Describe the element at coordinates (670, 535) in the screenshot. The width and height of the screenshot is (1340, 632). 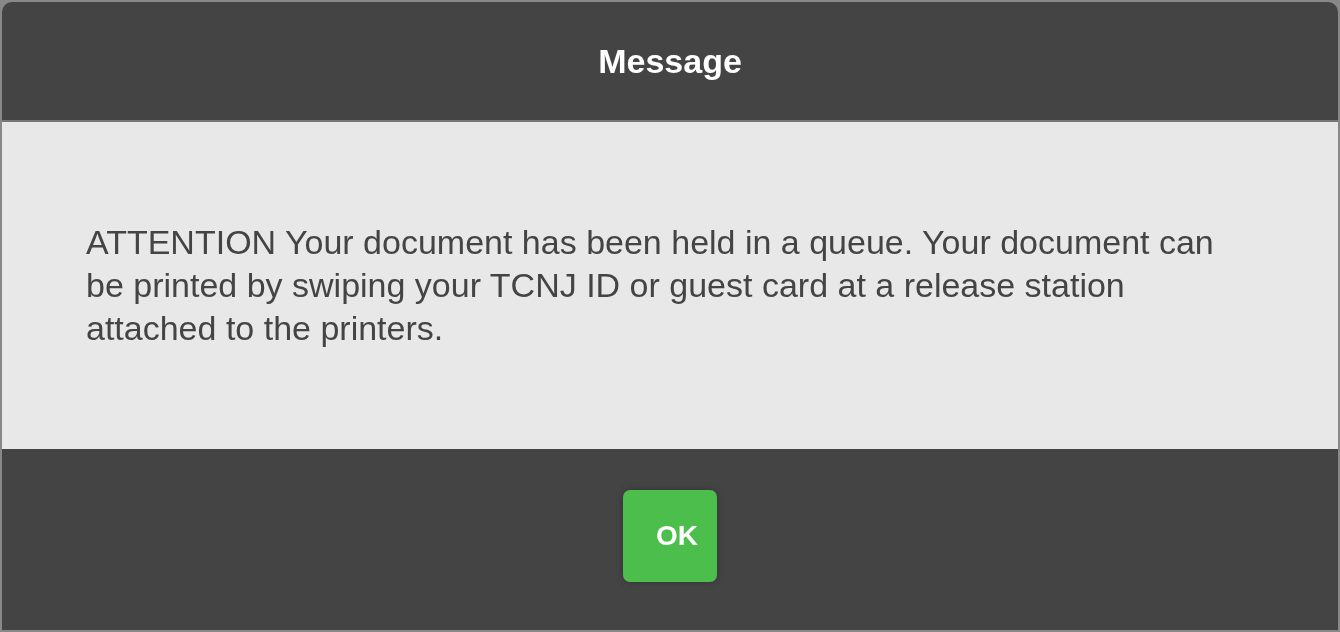
I see `ok-button: OK` at that location.